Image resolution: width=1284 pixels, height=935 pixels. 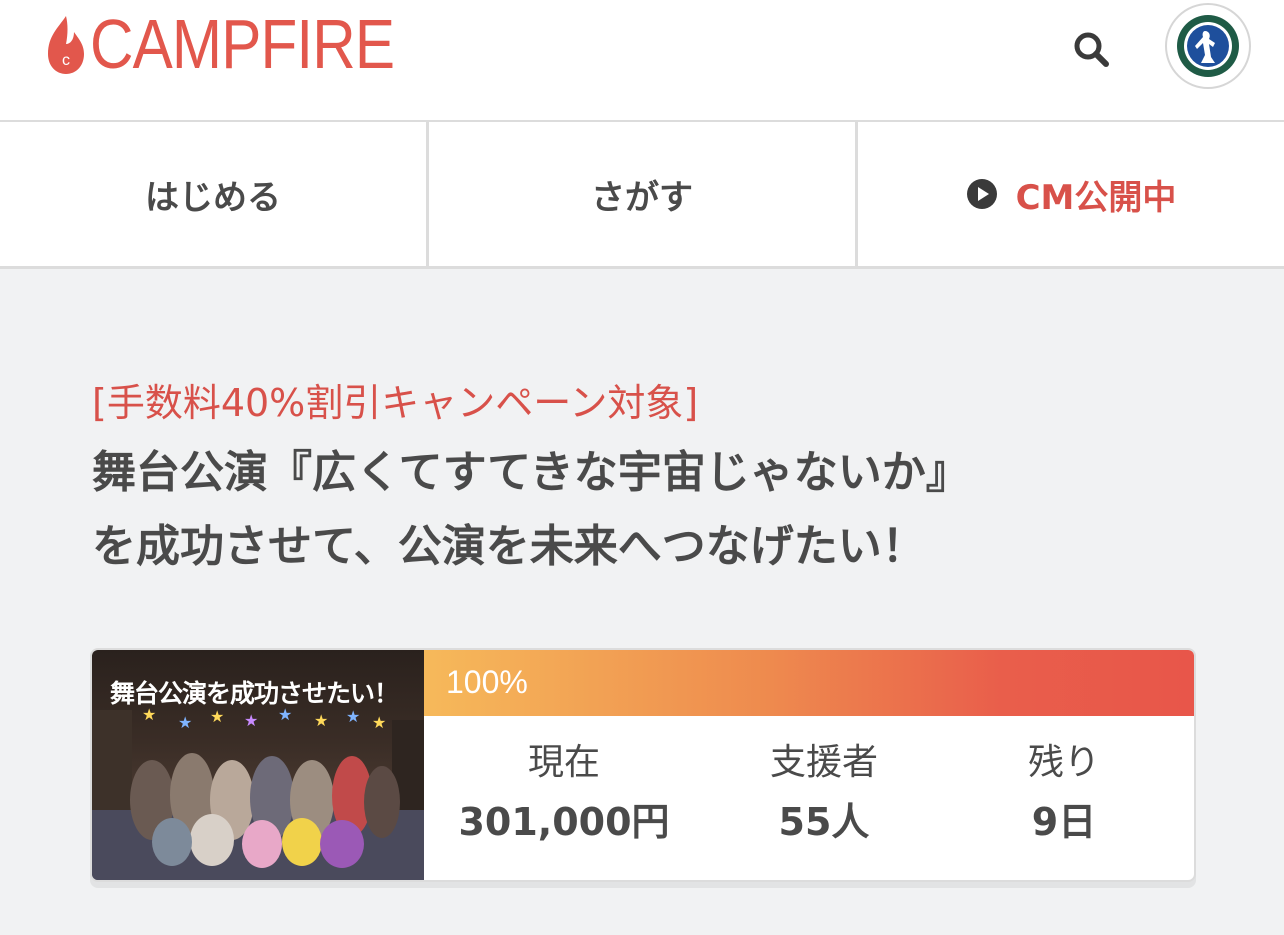 I want to click on thumbnail-caption: 舞台公演を成功させたい！, so click(x=254, y=693).